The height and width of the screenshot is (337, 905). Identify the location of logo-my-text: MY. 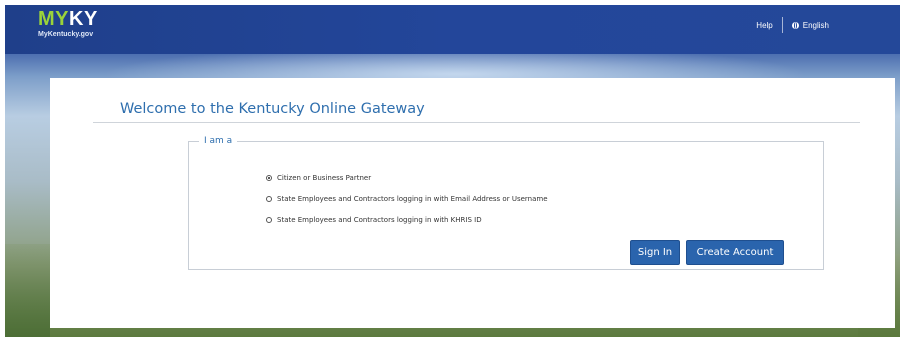
(53, 19).